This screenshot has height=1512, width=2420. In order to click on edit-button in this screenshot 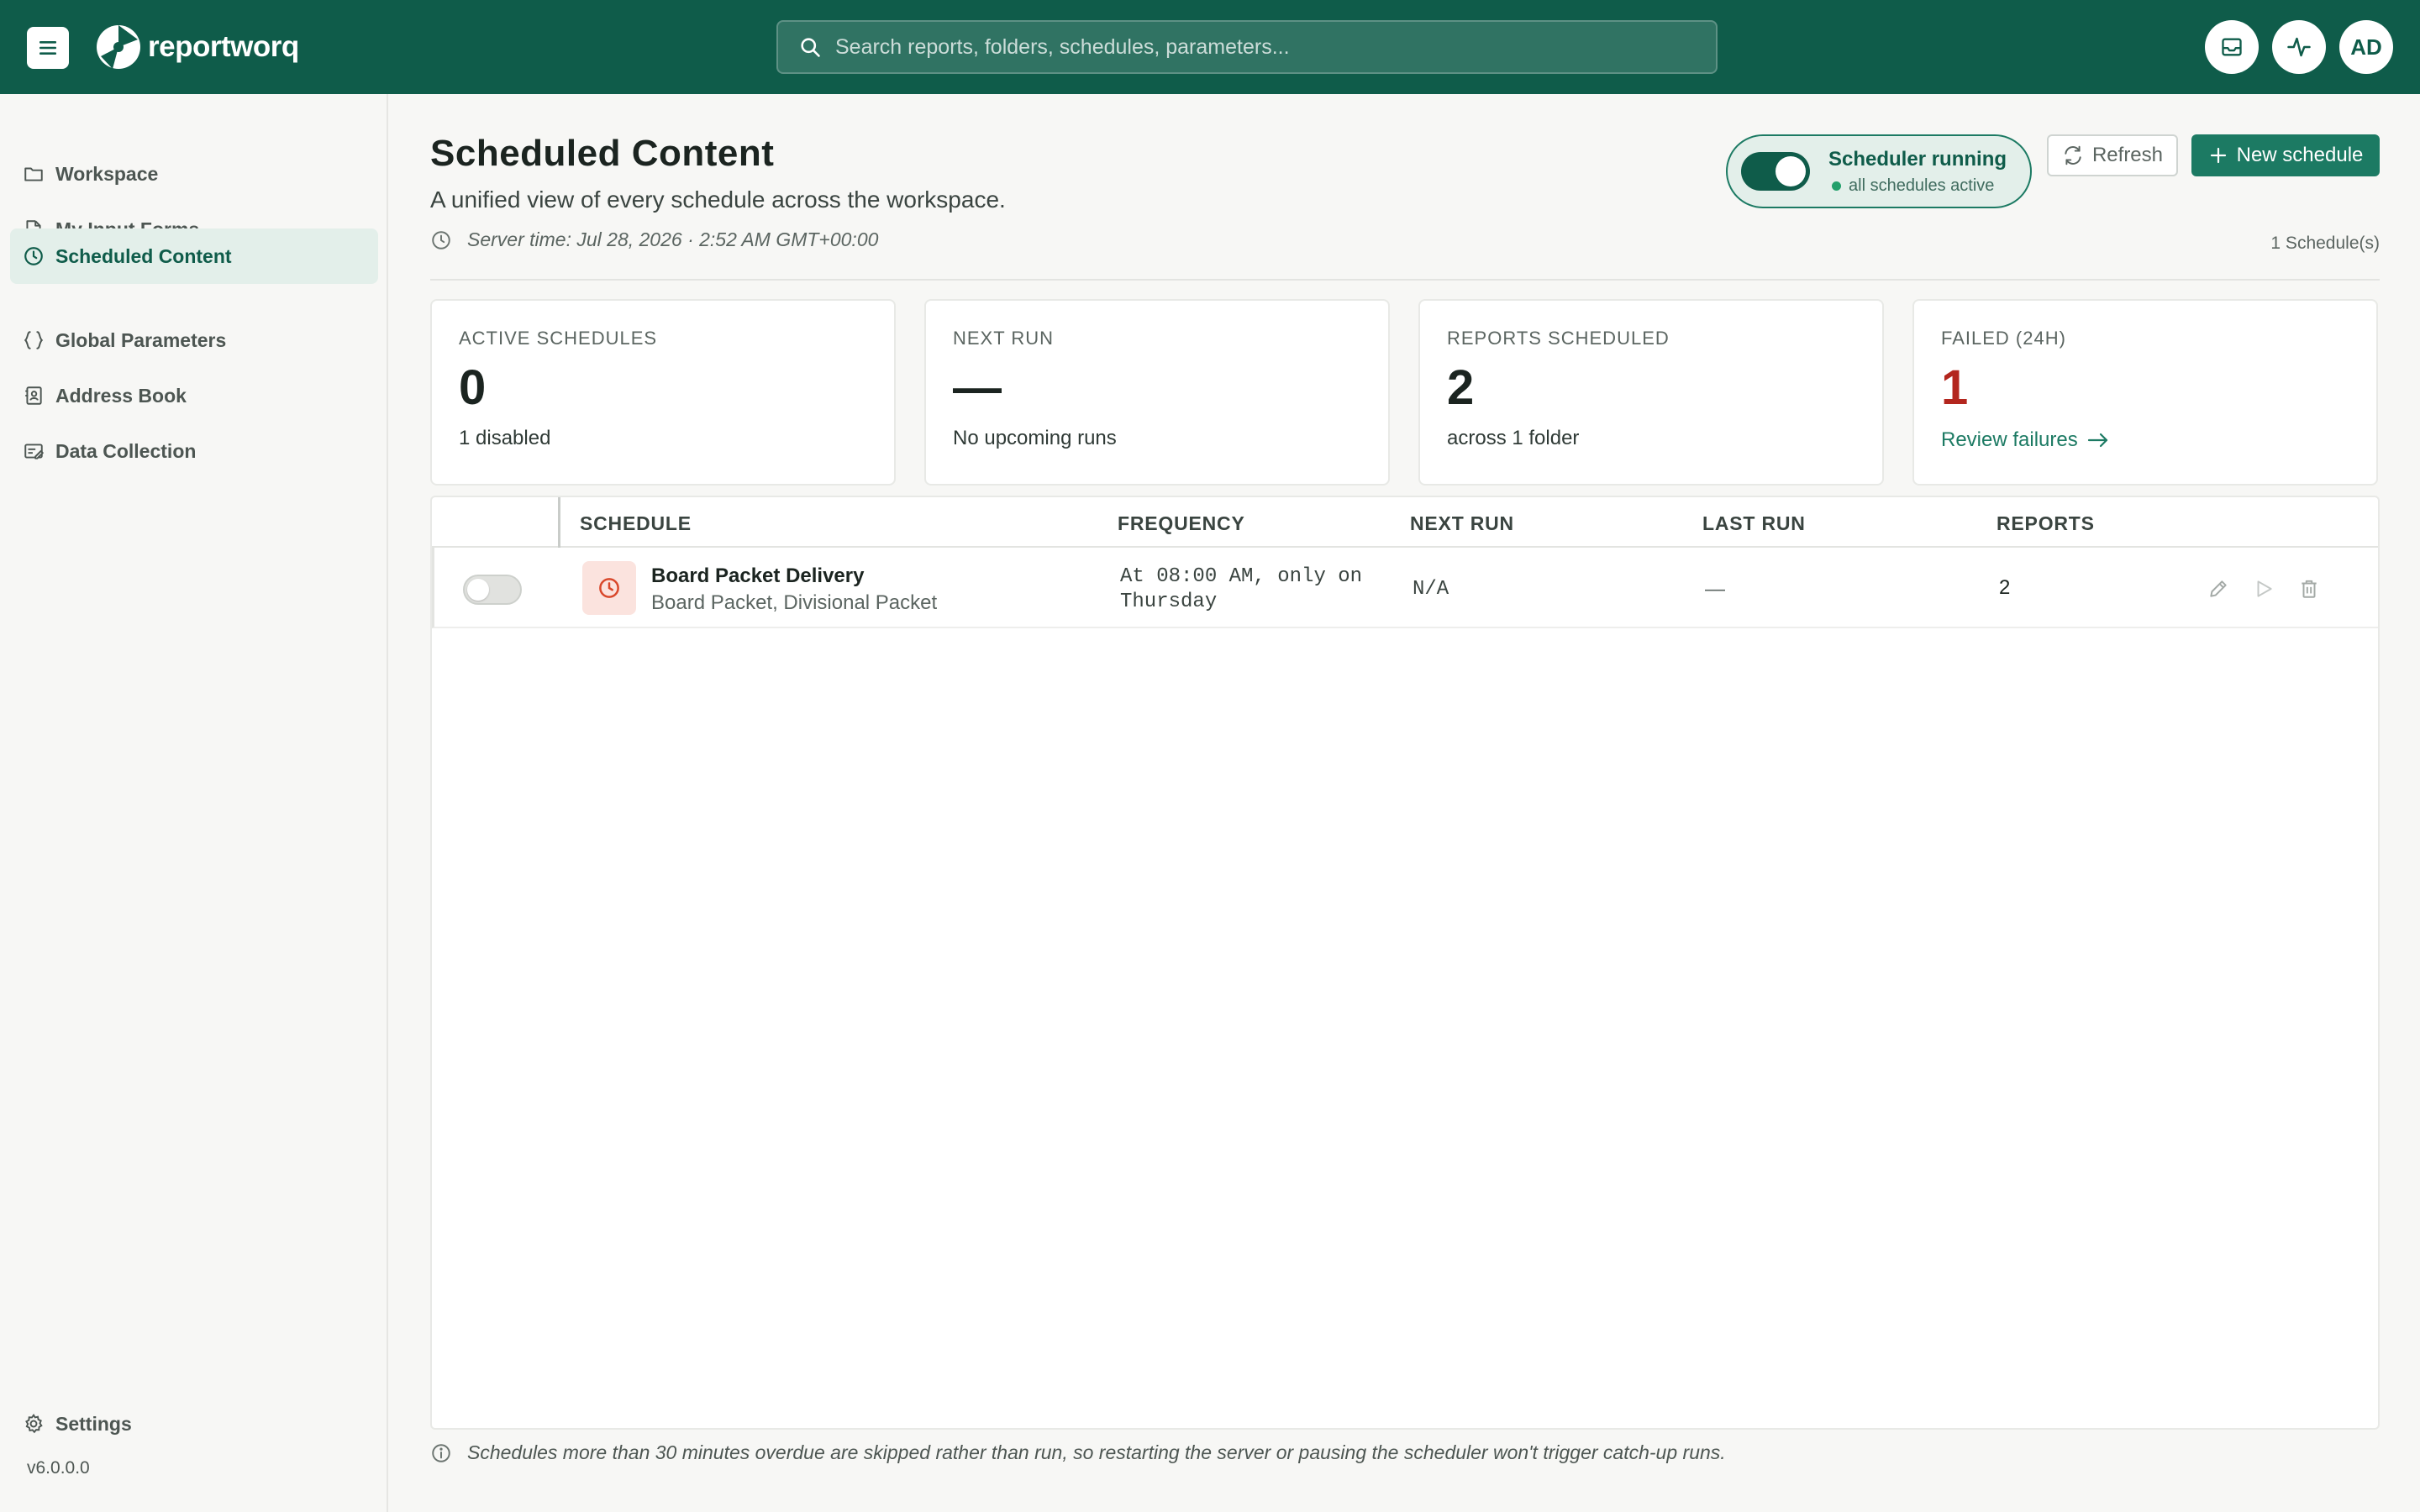, I will do `click(2218, 588)`.